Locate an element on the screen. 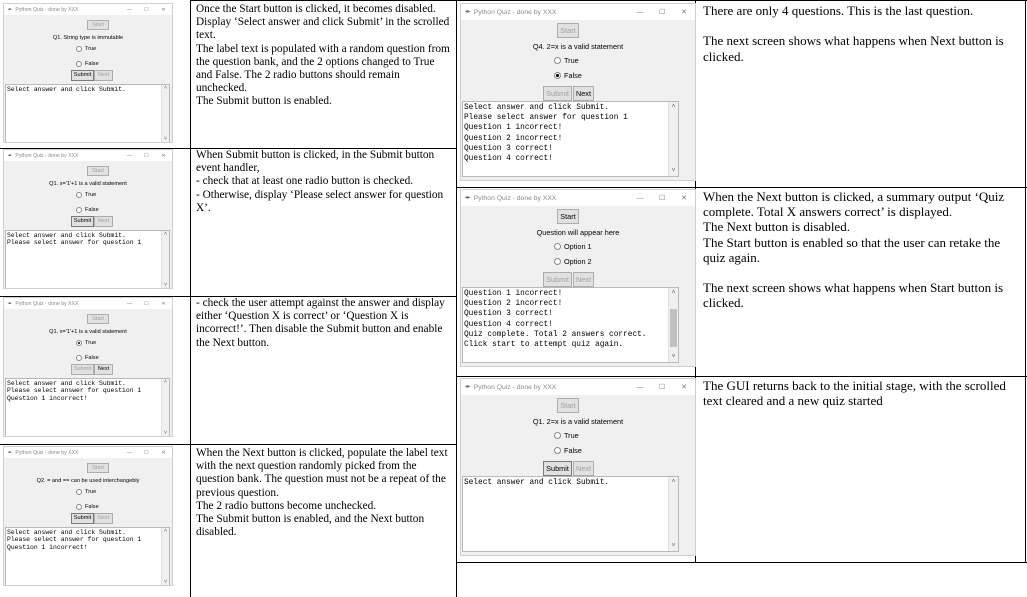 The image size is (1027, 597). option-1-radio: Option 1 is located at coordinates (573, 246).